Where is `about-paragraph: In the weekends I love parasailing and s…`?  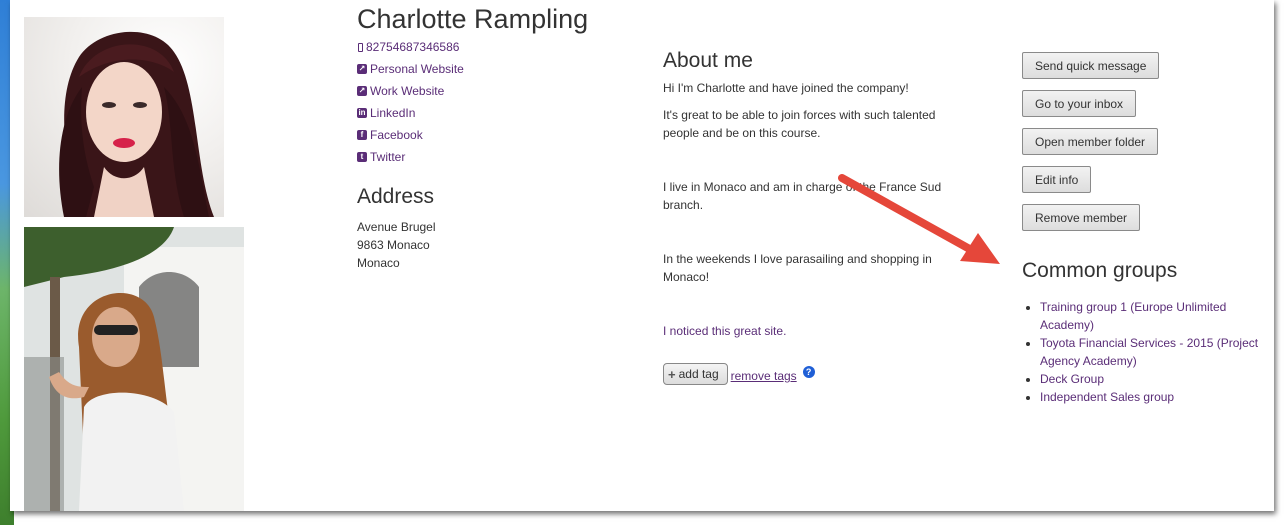 about-paragraph: In the weekends I love parasailing and s… is located at coordinates (797, 268).